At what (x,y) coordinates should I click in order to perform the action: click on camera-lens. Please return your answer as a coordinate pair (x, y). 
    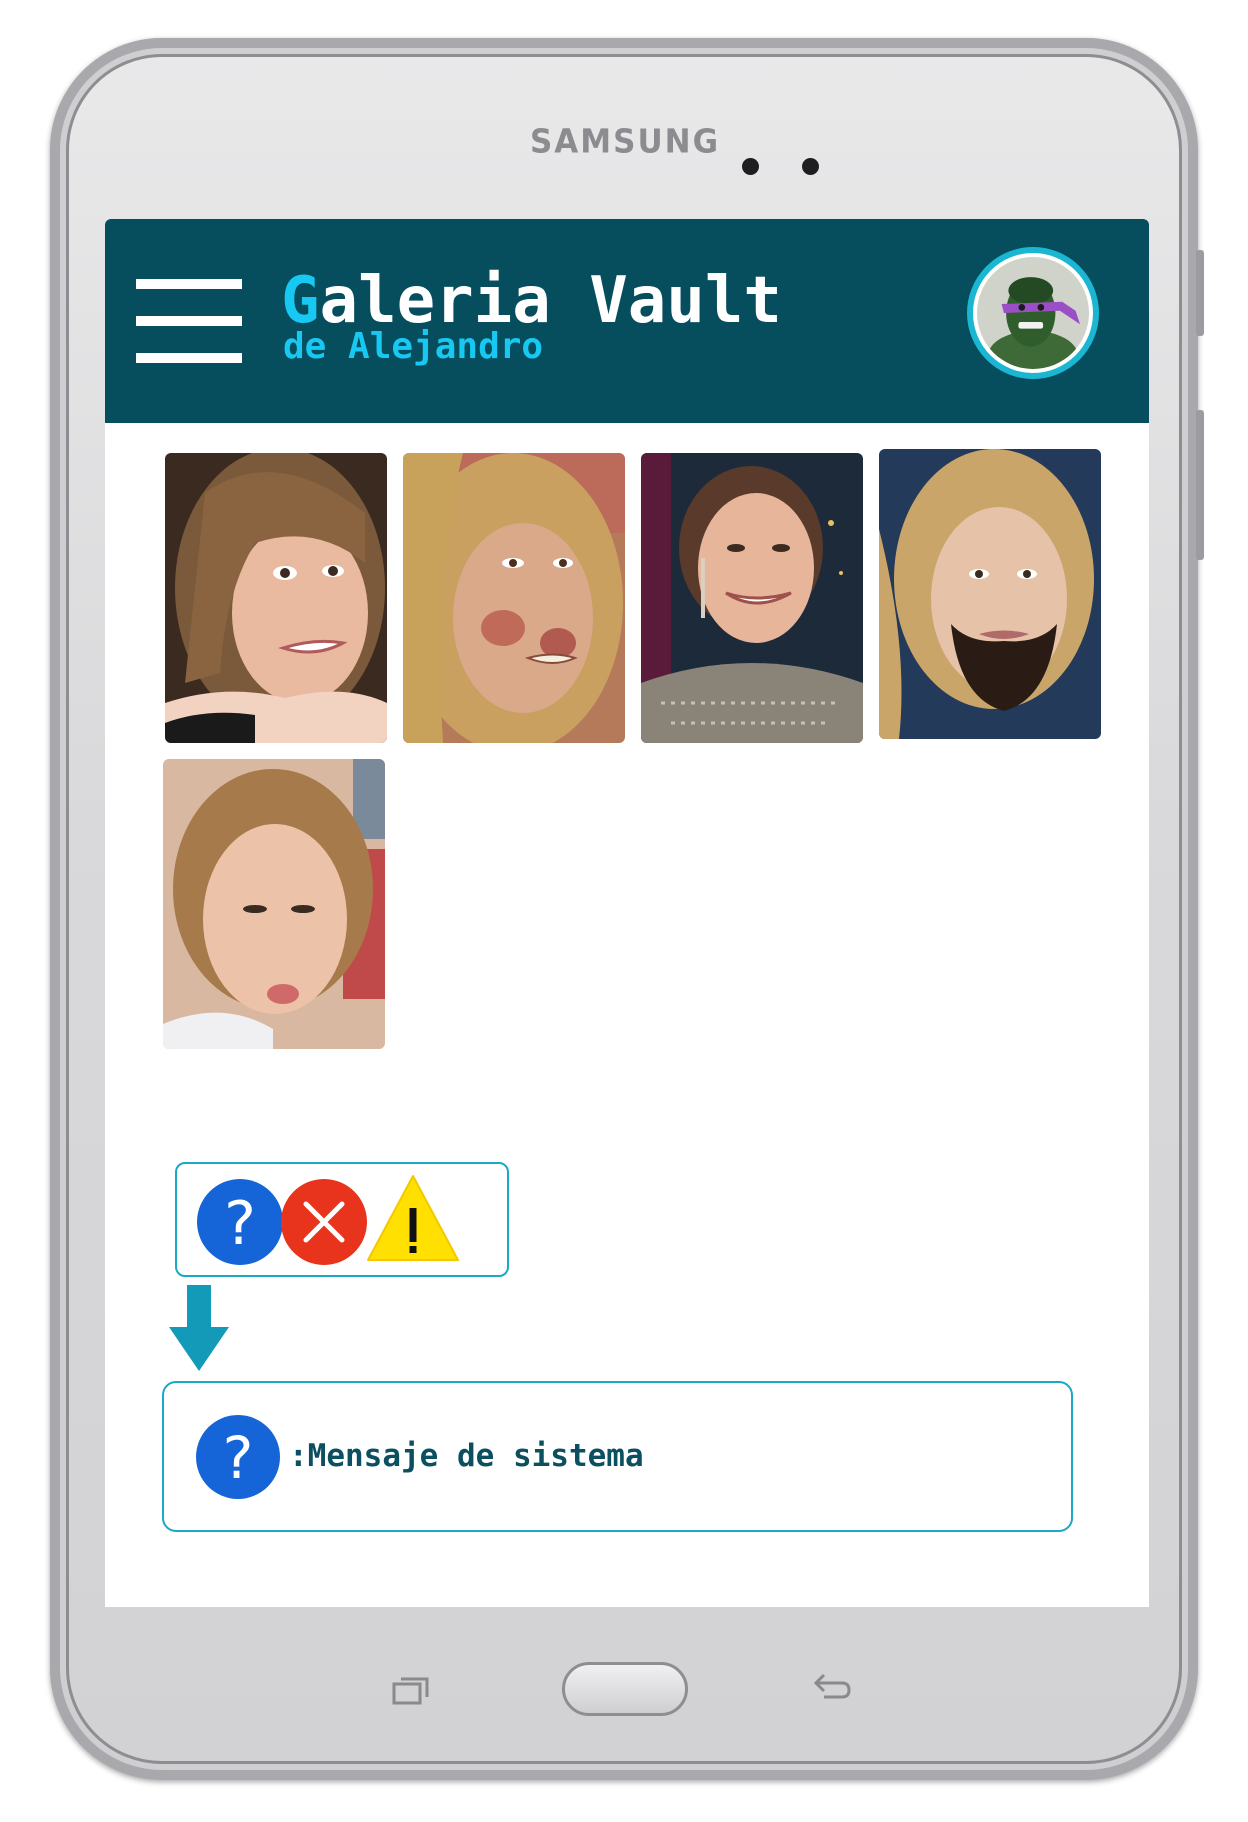
    Looking at the image, I should click on (750, 166).